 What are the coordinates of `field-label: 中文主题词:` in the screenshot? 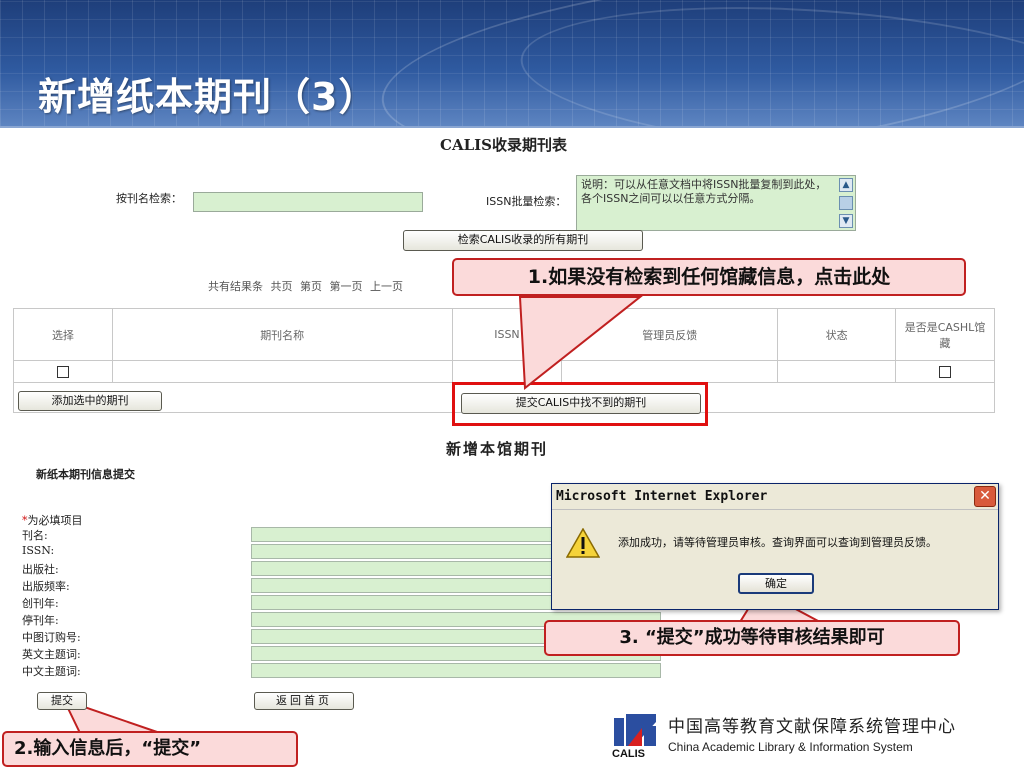 It's located at (51, 671).